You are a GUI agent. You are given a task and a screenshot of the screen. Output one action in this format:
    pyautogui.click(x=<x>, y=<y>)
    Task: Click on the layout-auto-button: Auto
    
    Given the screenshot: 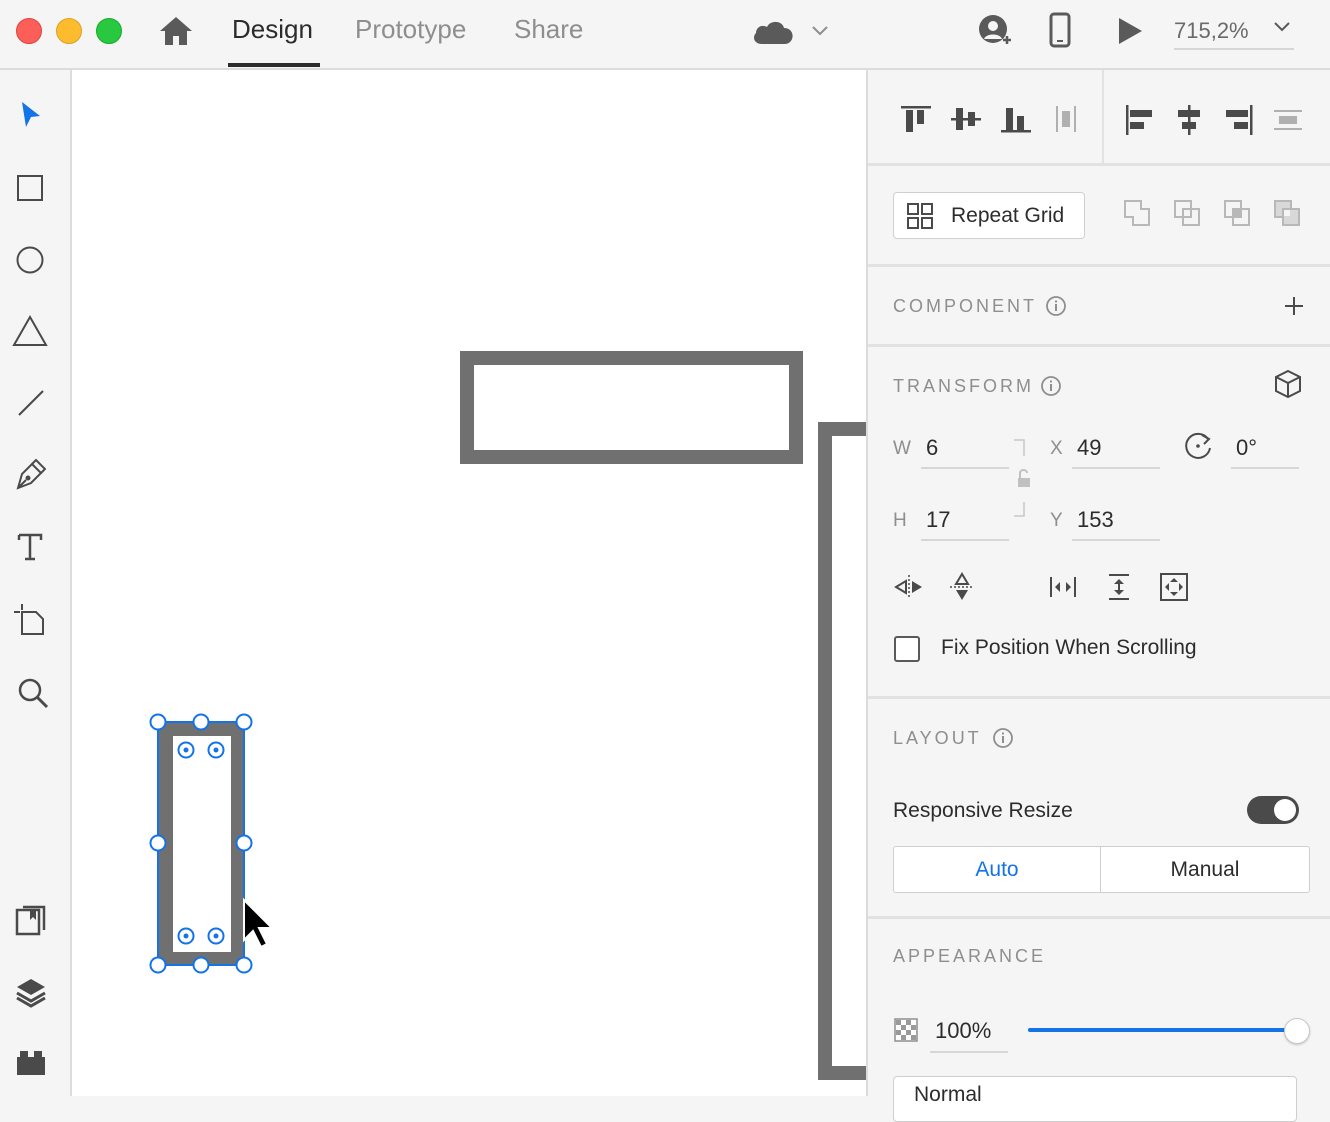 What is the action you would take?
    pyautogui.click(x=997, y=869)
    